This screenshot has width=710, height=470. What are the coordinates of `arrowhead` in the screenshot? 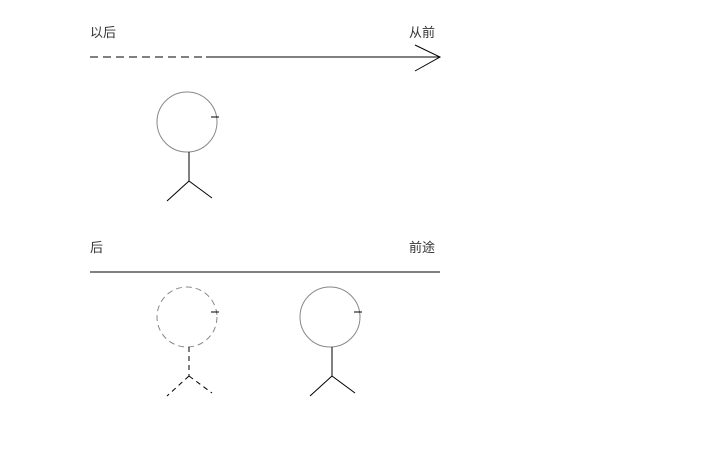 It's located at (428, 58).